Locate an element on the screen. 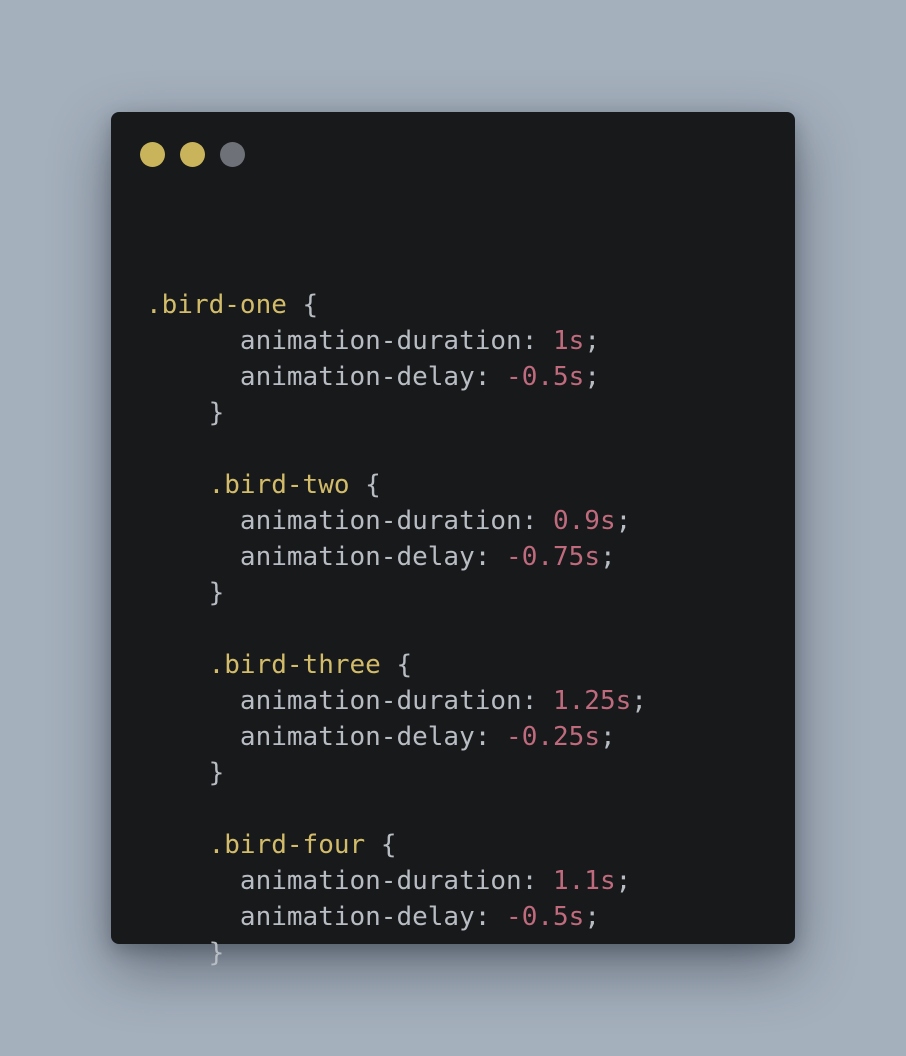 Image resolution: width=906 pixels, height=1056 pixels. code-line: animation-delay: -0.75s; is located at coordinates (396, 557).